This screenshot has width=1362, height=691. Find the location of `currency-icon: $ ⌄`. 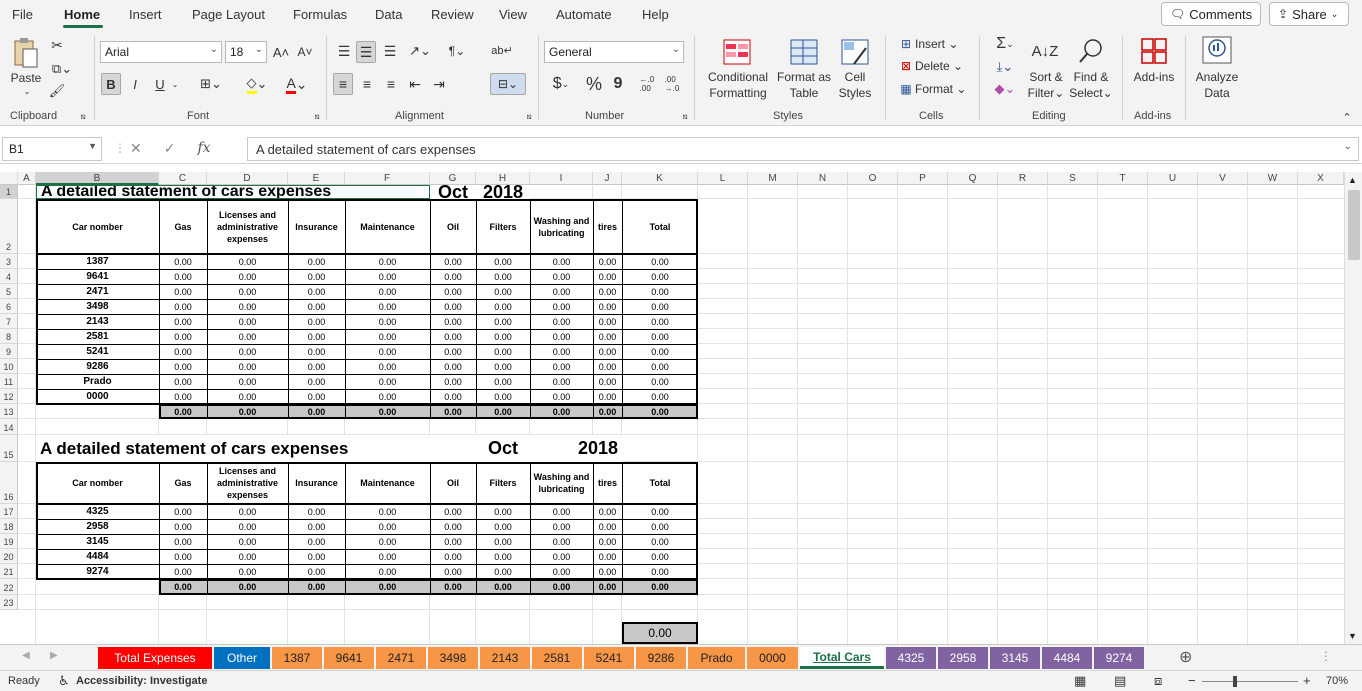

currency-icon: $ ⌄ is located at coordinates (561, 84).